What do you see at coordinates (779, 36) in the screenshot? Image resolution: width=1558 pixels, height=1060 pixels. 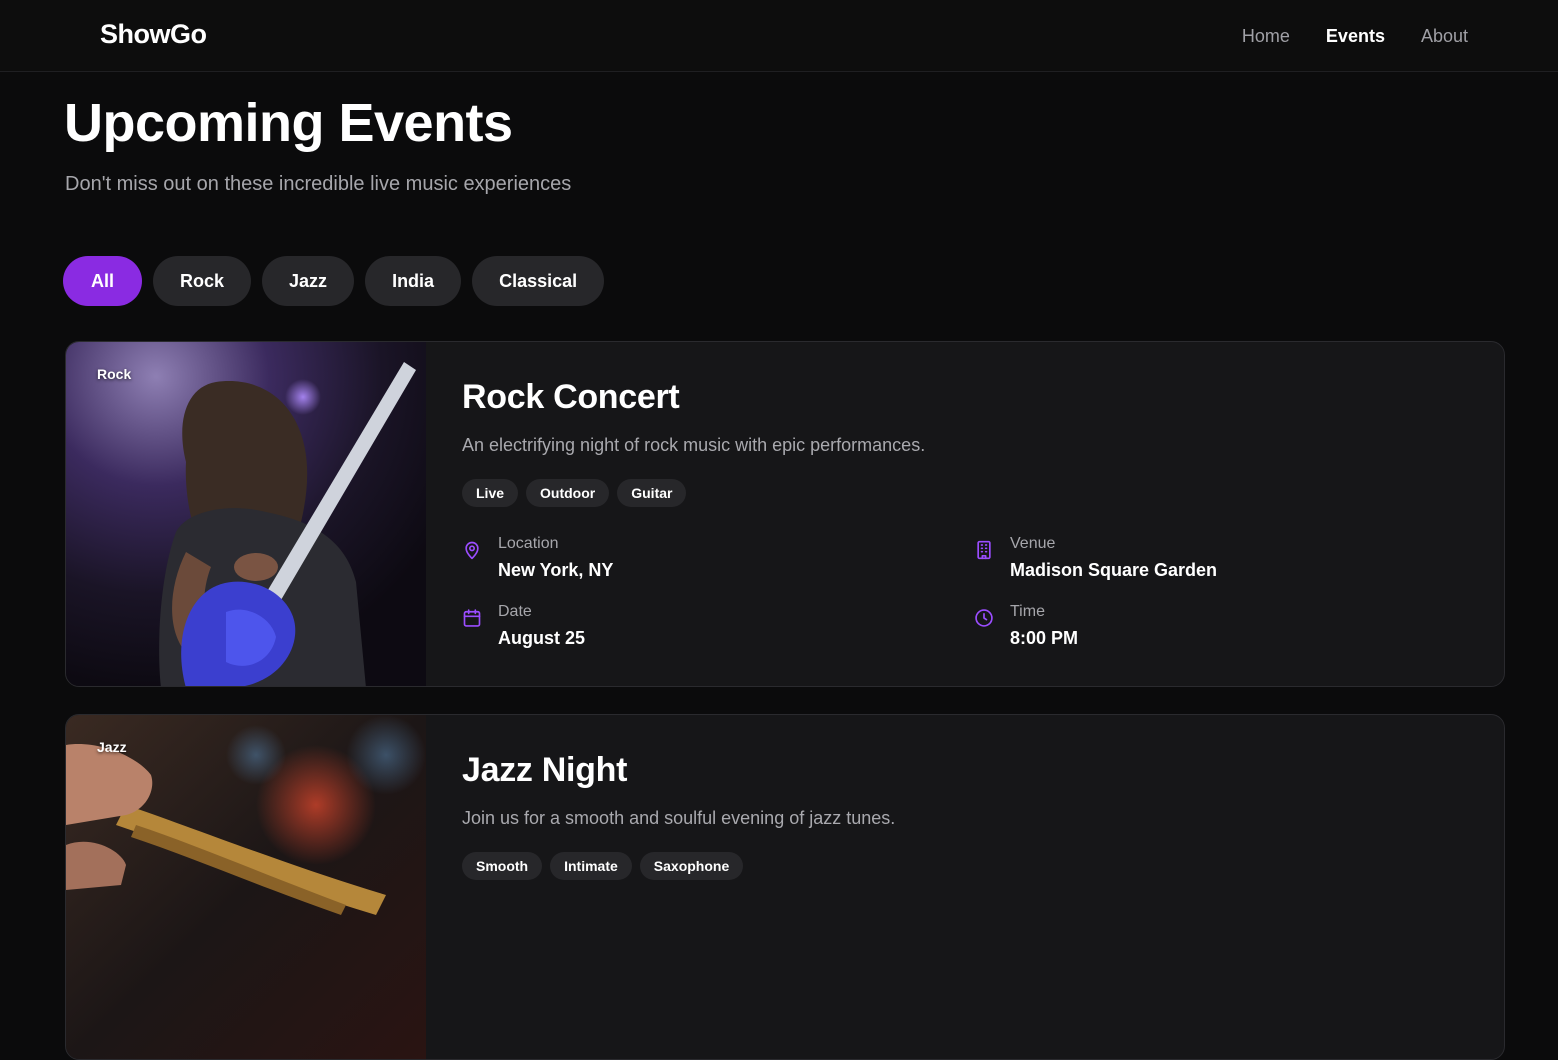 I see `top-navbar: ShowGo Home Events About` at bounding box center [779, 36].